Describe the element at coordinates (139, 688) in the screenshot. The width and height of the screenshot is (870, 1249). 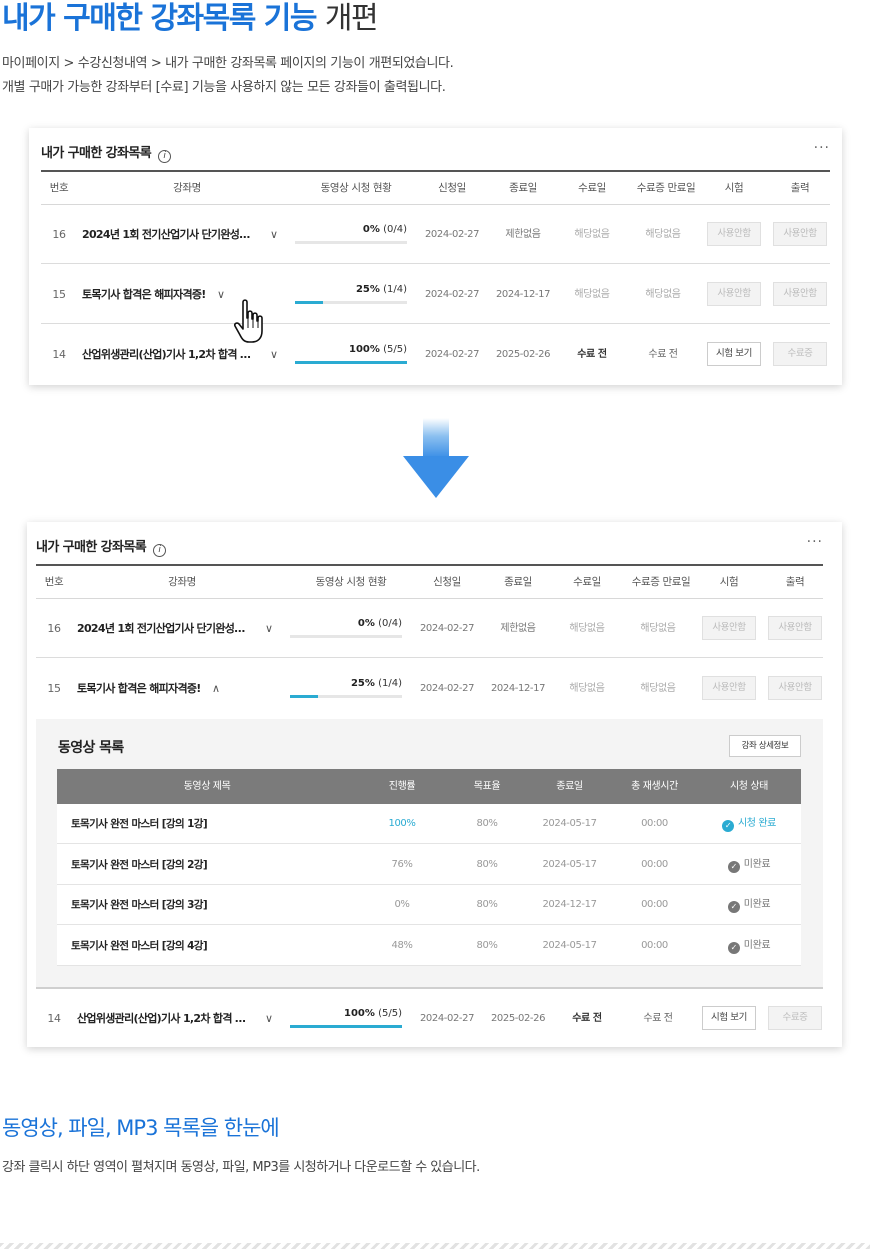
I see `course-name-label: 토목기사 합격은 해피자격증!` at that location.